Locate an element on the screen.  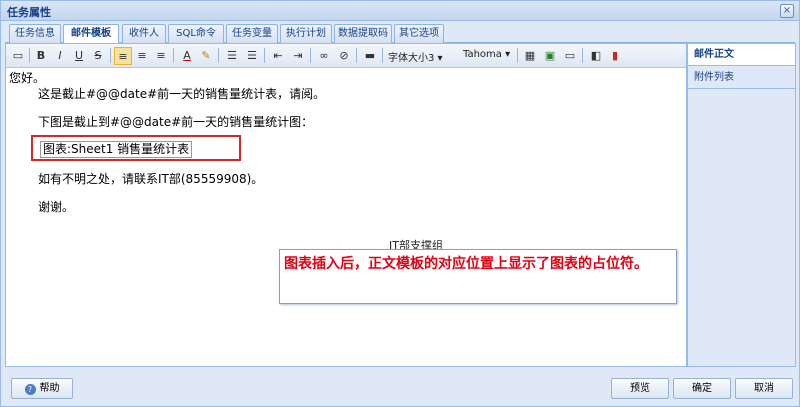
italic-icon: I is located at coordinates (60, 56).